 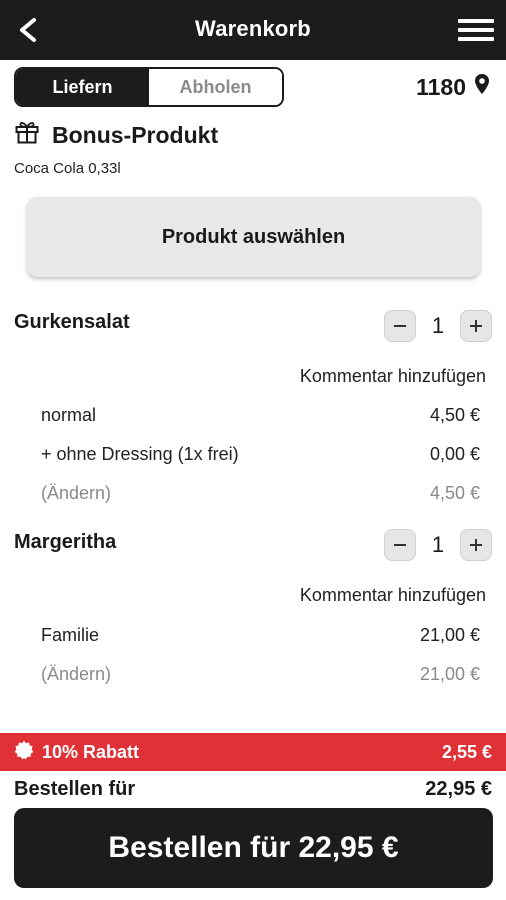 What do you see at coordinates (70, 635) in the screenshot?
I see `option-label: Familie` at bounding box center [70, 635].